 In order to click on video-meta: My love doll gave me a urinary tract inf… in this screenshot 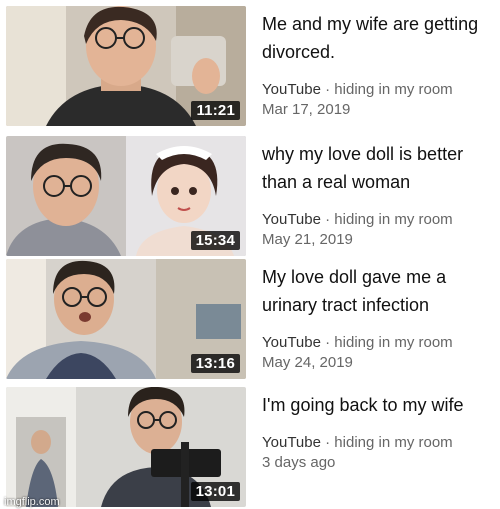, I will do `click(378, 318)`.